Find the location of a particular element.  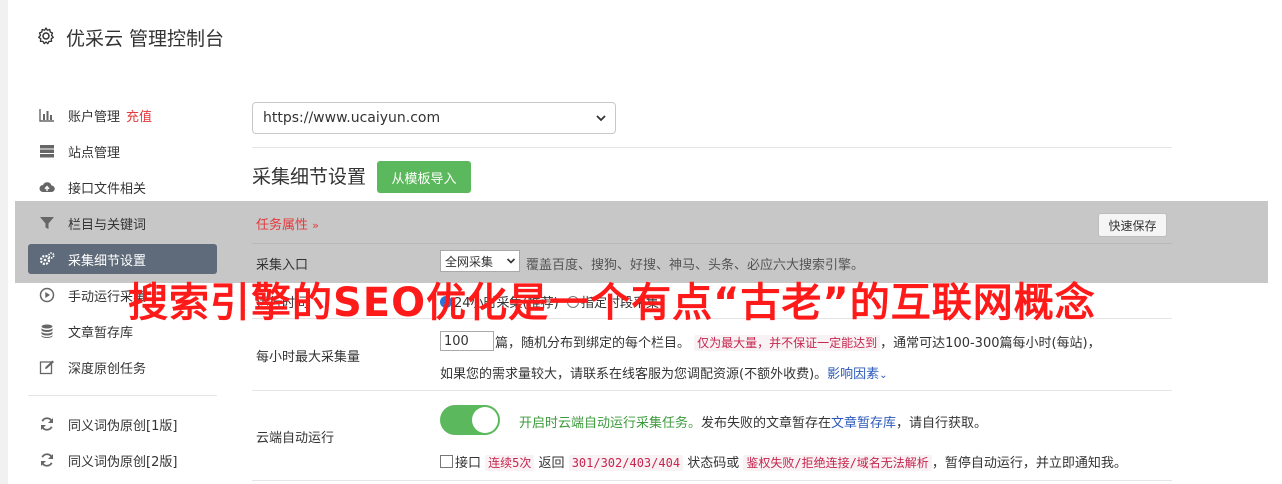

collect-source-value: 全网采集 is located at coordinates (469, 261).